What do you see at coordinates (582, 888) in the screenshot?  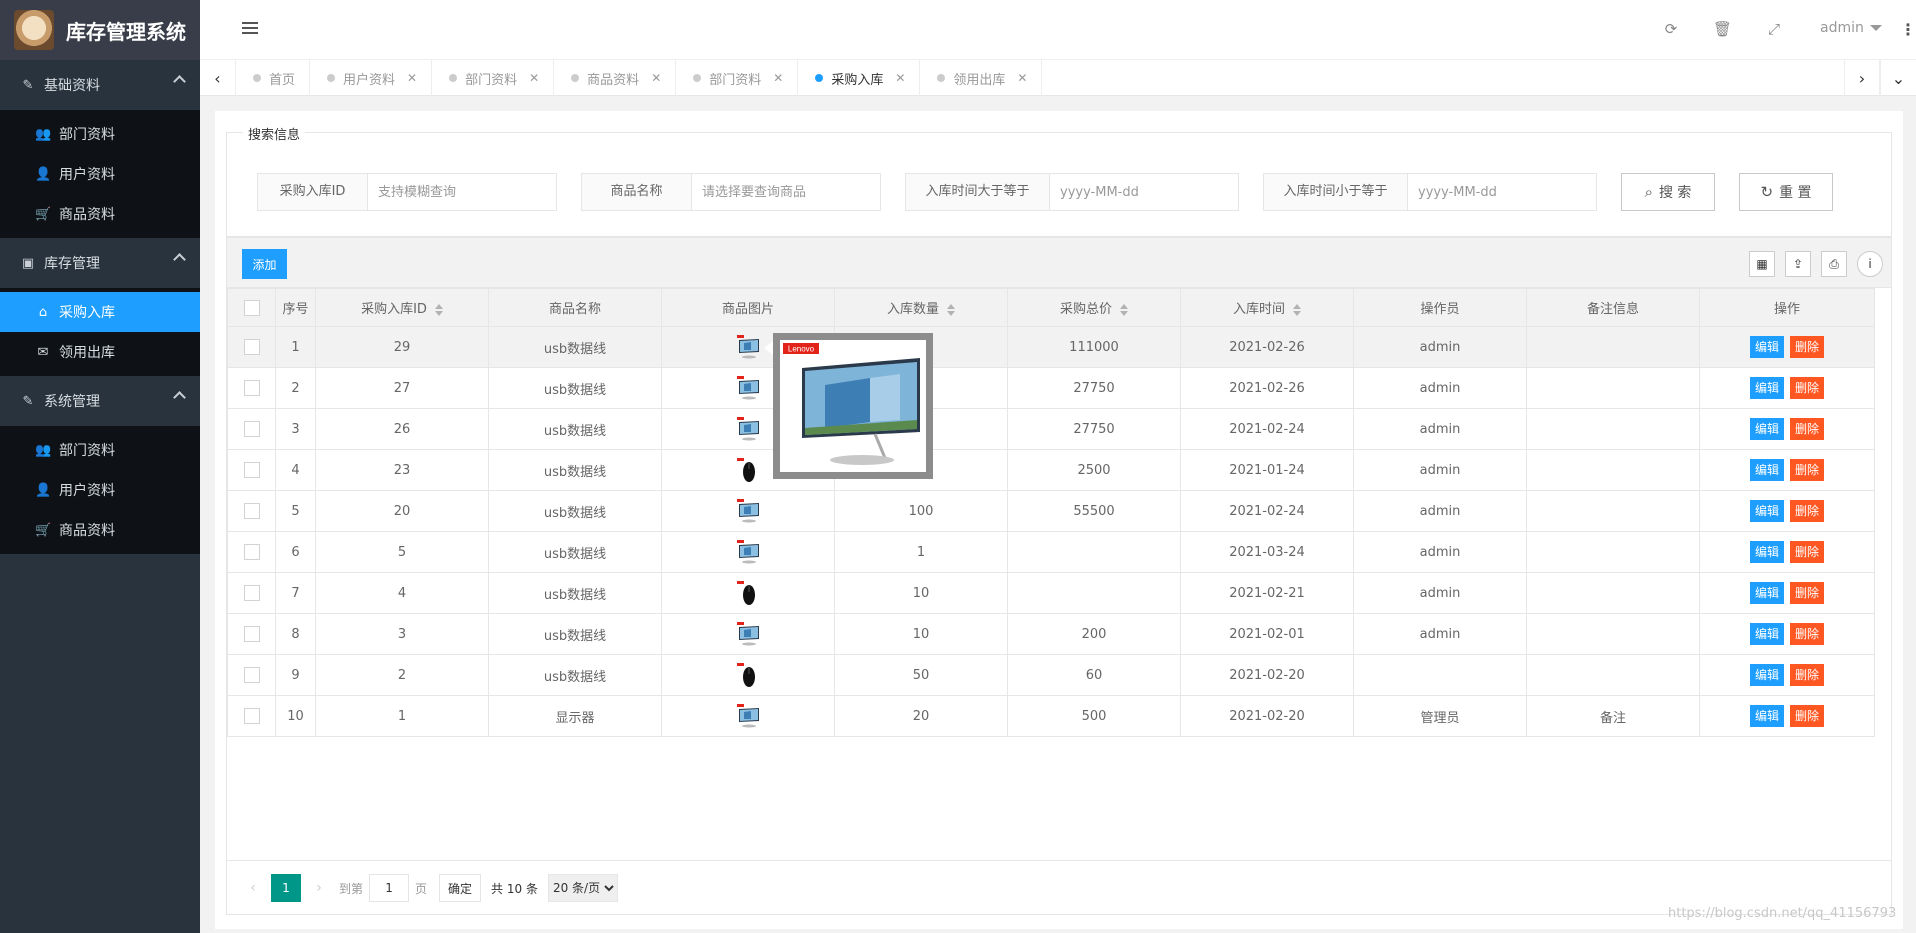 I see `page-size-select: 20 条/页` at bounding box center [582, 888].